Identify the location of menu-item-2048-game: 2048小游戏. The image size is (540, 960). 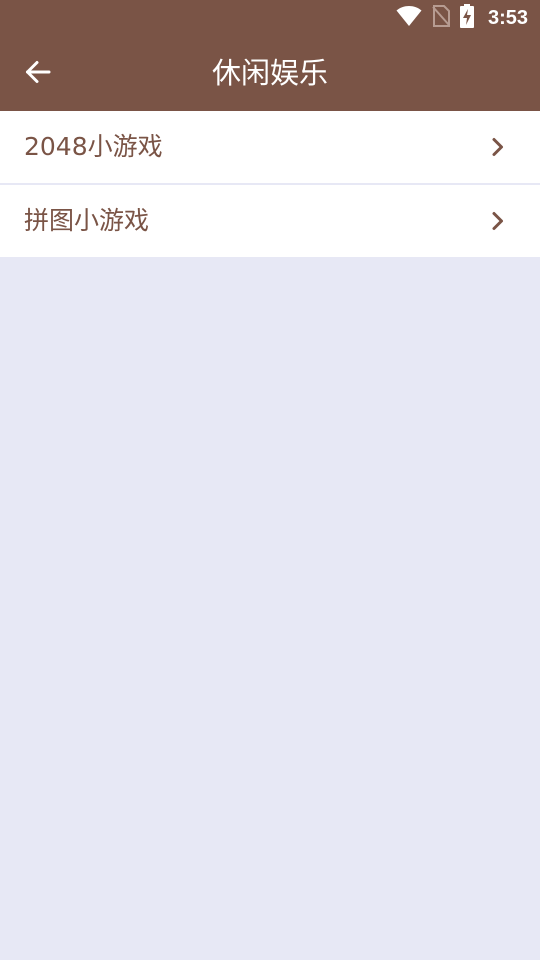
(270, 147).